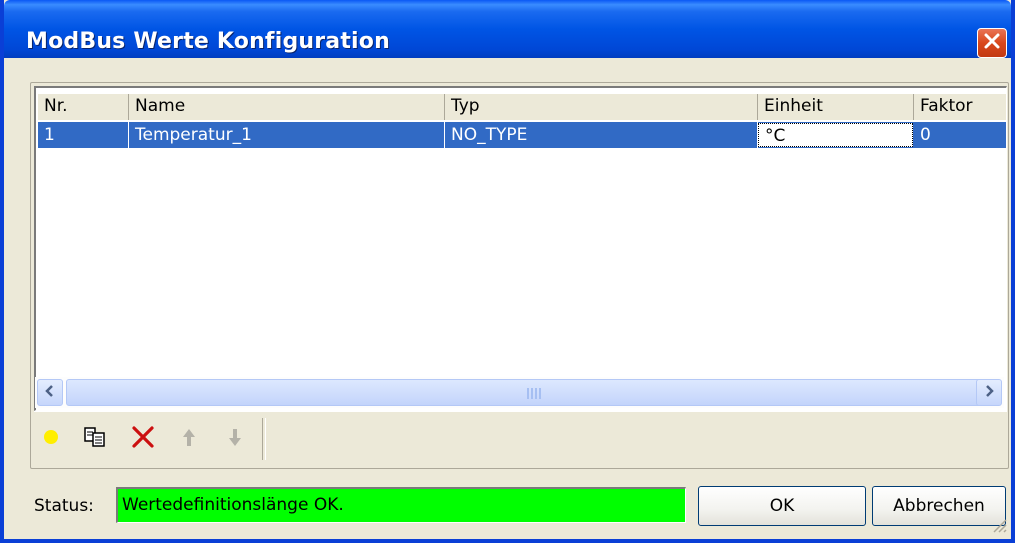  Describe the element at coordinates (782, 506) in the screenshot. I see `ok-button: OK` at that location.